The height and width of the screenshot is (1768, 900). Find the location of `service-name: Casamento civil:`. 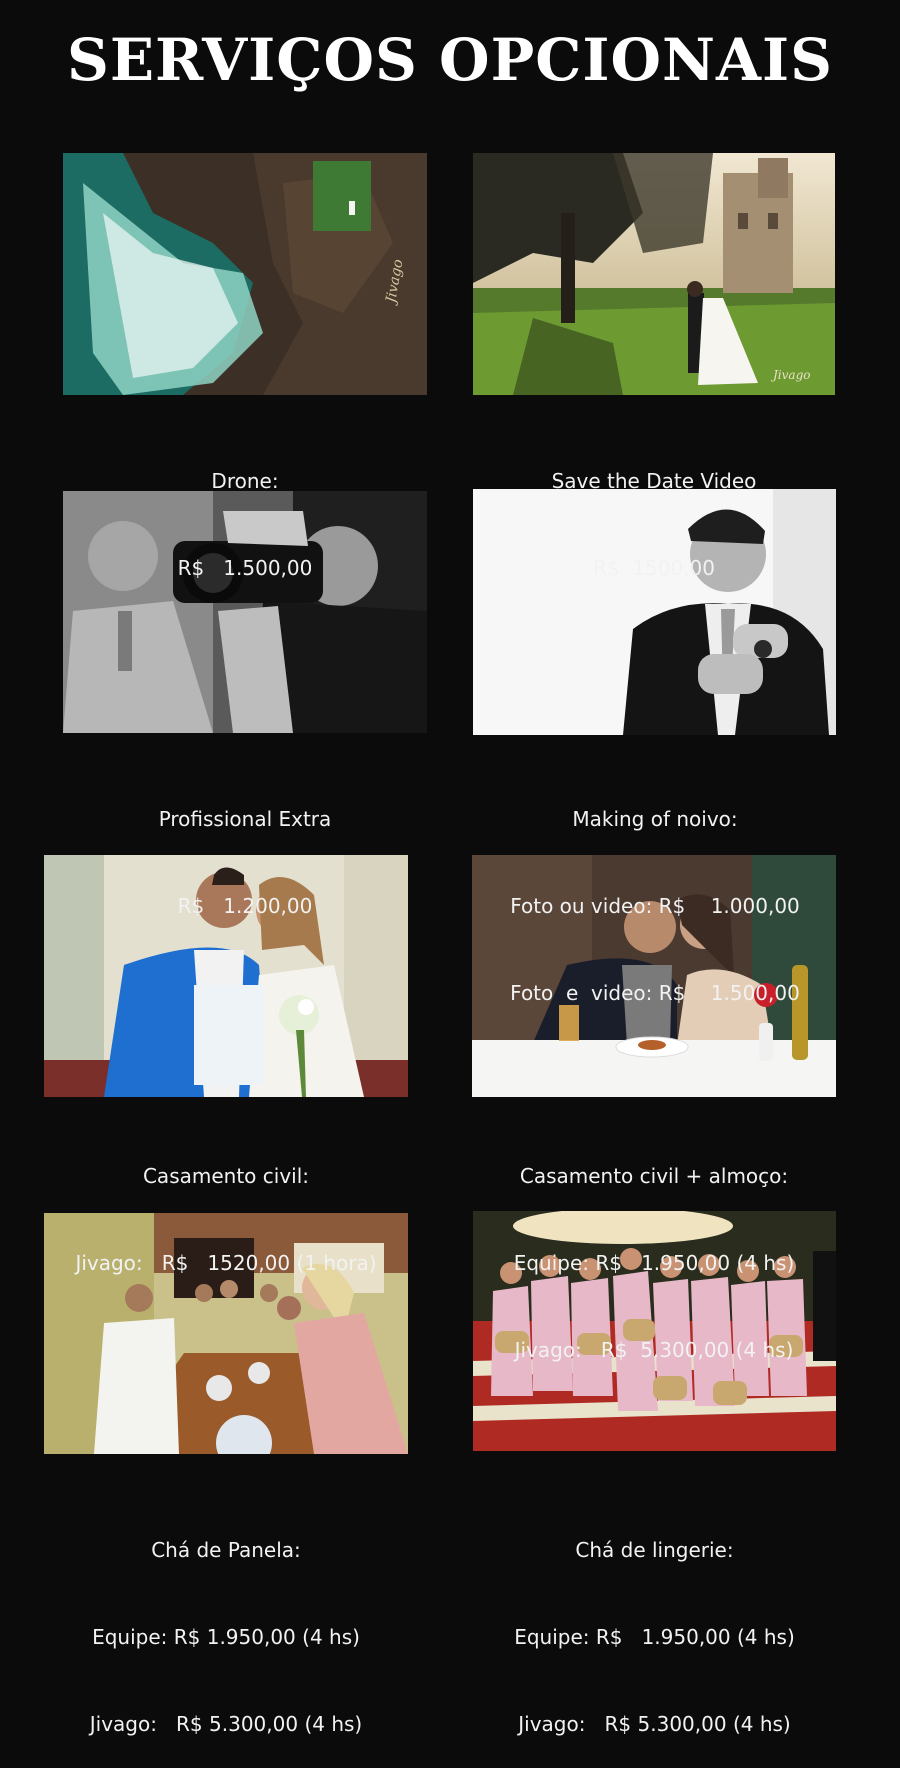

service-name: Casamento civil: is located at coordinates (226, 1176).